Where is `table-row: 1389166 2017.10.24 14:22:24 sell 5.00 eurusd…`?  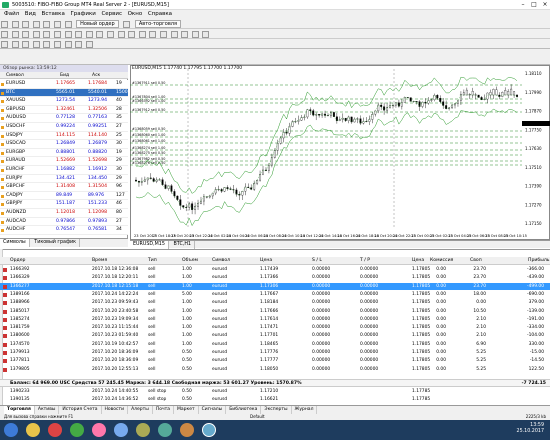
table-row: 1389166 2017.10.24 14:22:24 sell 5.00 eurusd… is located at coordinates (275, 295).